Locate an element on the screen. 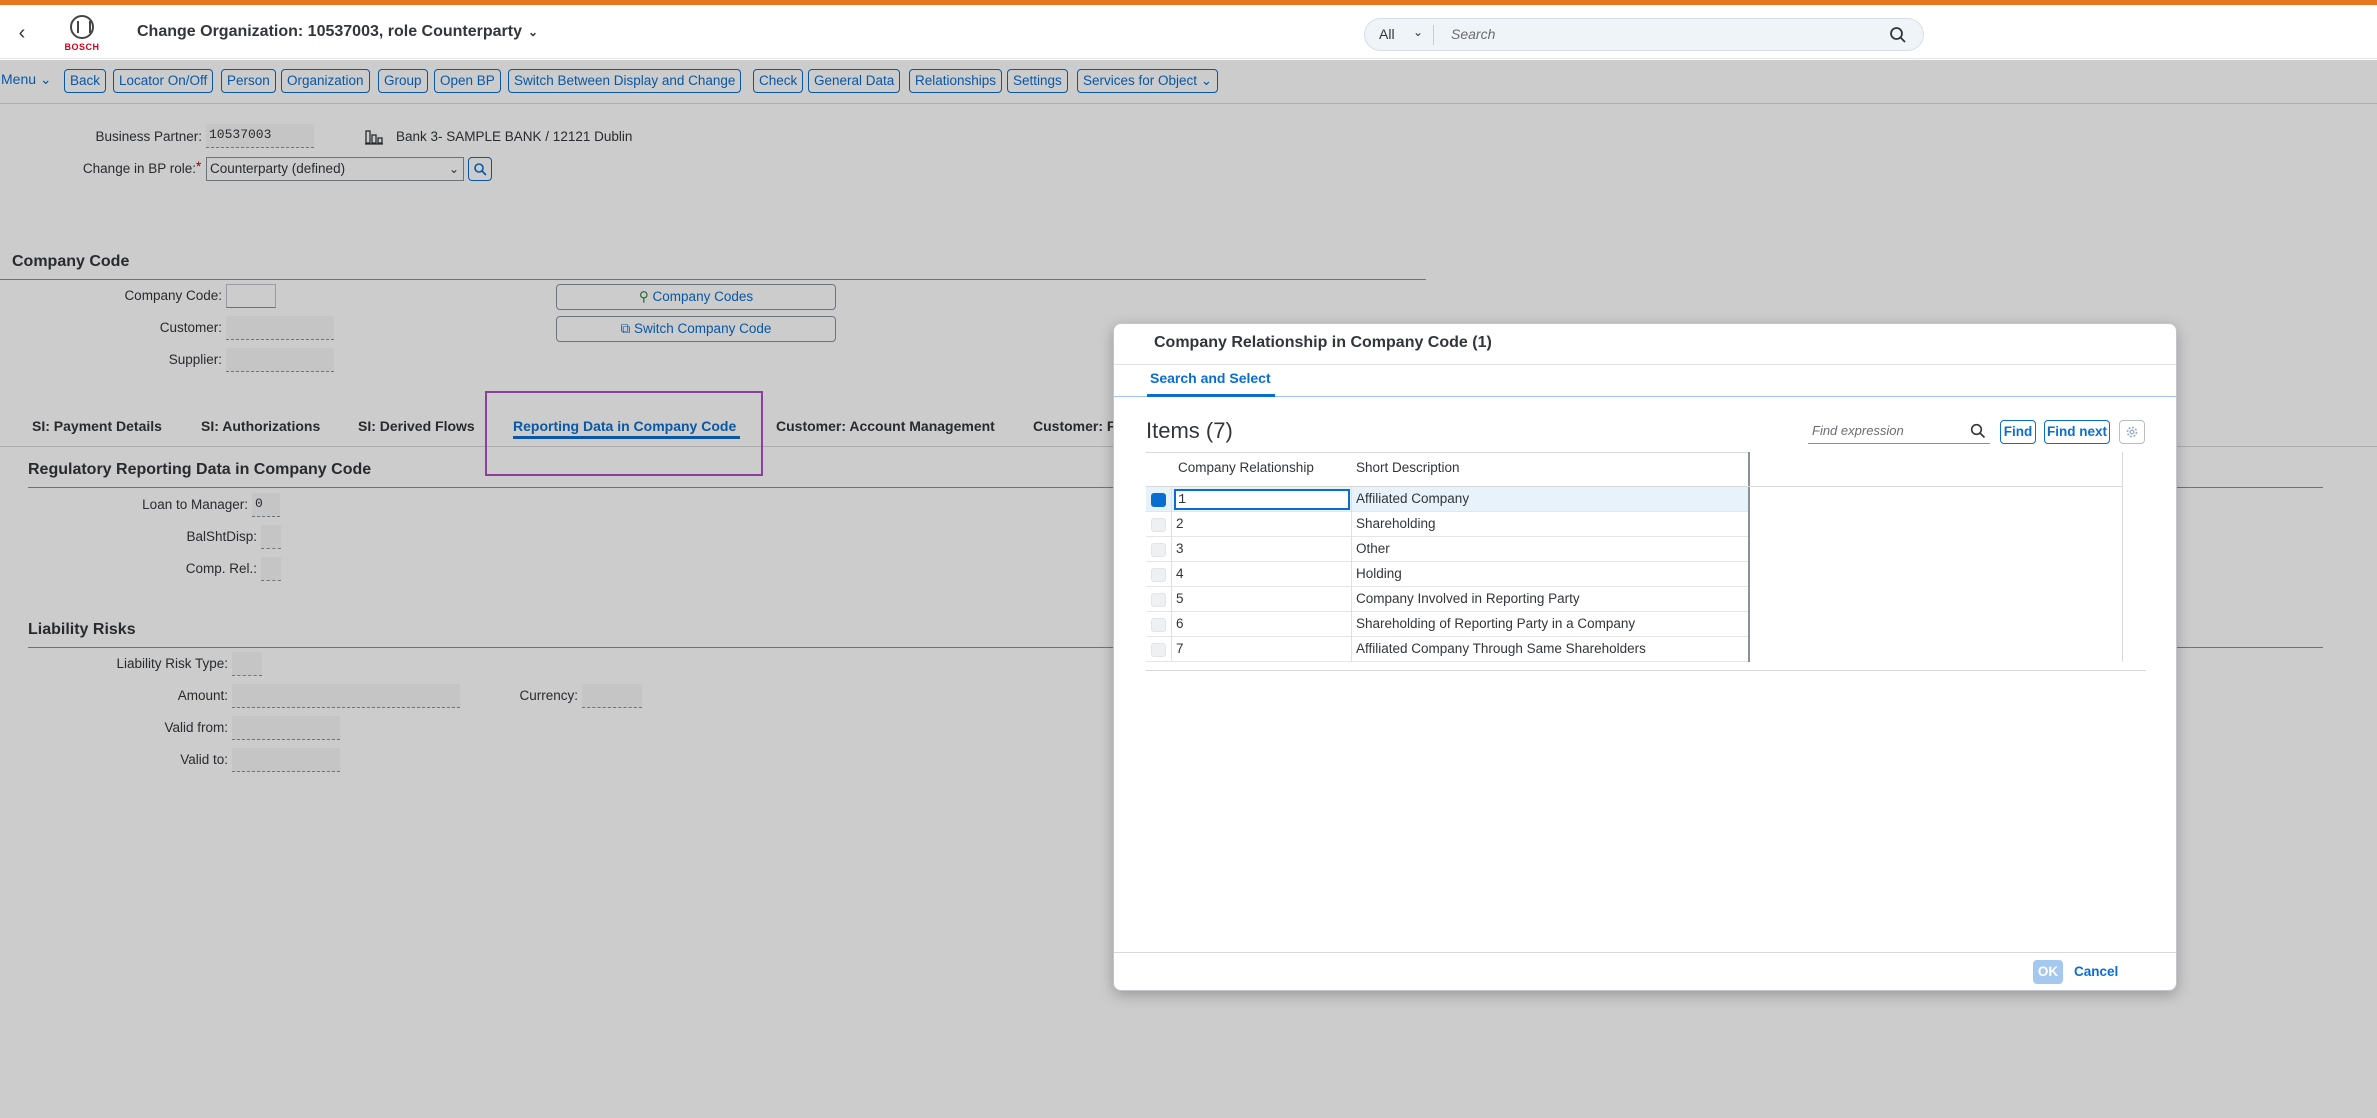 The image size is (2377, 1118). table-row: 1 Affiliated Company is located at coordinates (1447, 499).